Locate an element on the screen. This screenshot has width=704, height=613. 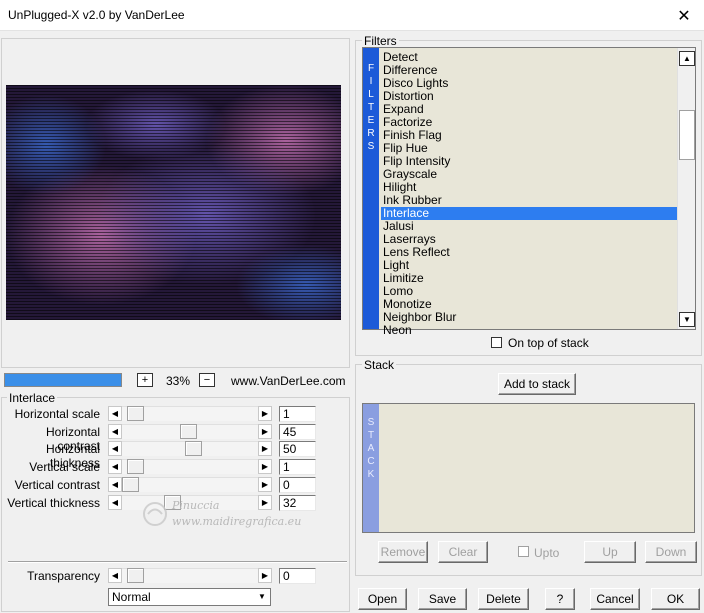
param-value: 32 is located at coordinates (297, 503).